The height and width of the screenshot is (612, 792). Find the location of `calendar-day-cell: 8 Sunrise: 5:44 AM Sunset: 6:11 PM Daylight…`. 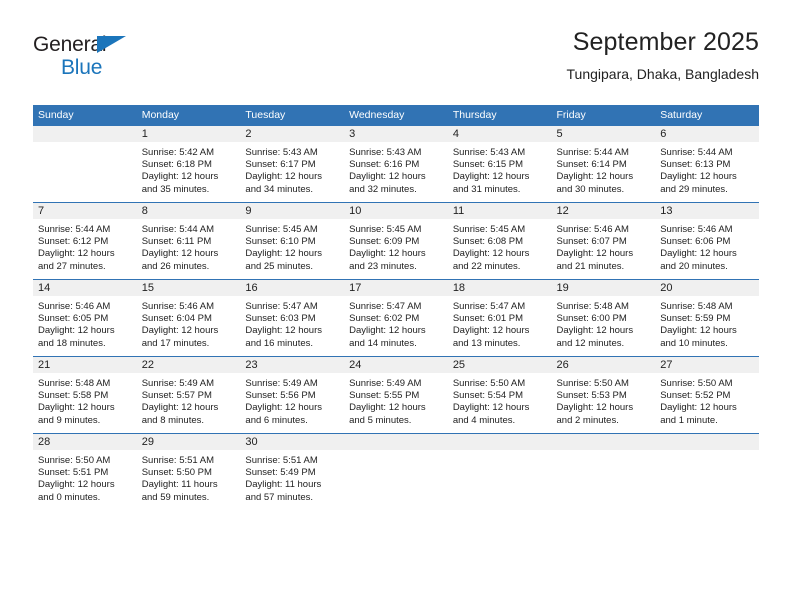

calendar-day-cell: 8 Sunrise: 5:44 AM Sunset: 6:11 PM Daylight… is located at coordinates (188, 241).